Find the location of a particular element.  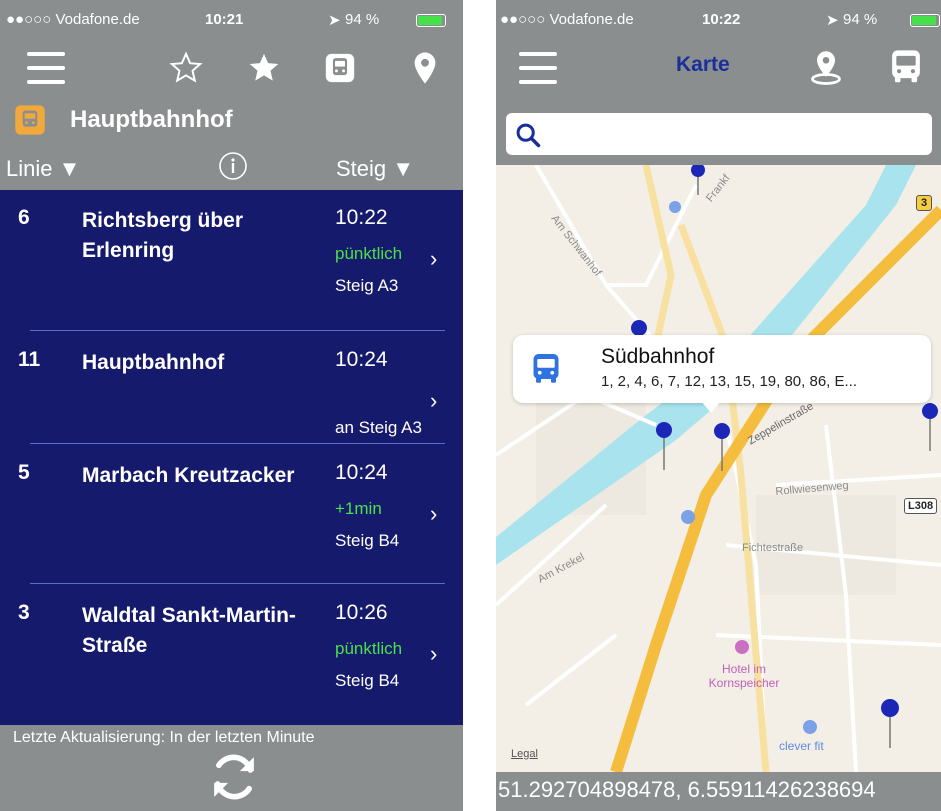

platform: an Steig A3 is located at coordinates (378, 427).